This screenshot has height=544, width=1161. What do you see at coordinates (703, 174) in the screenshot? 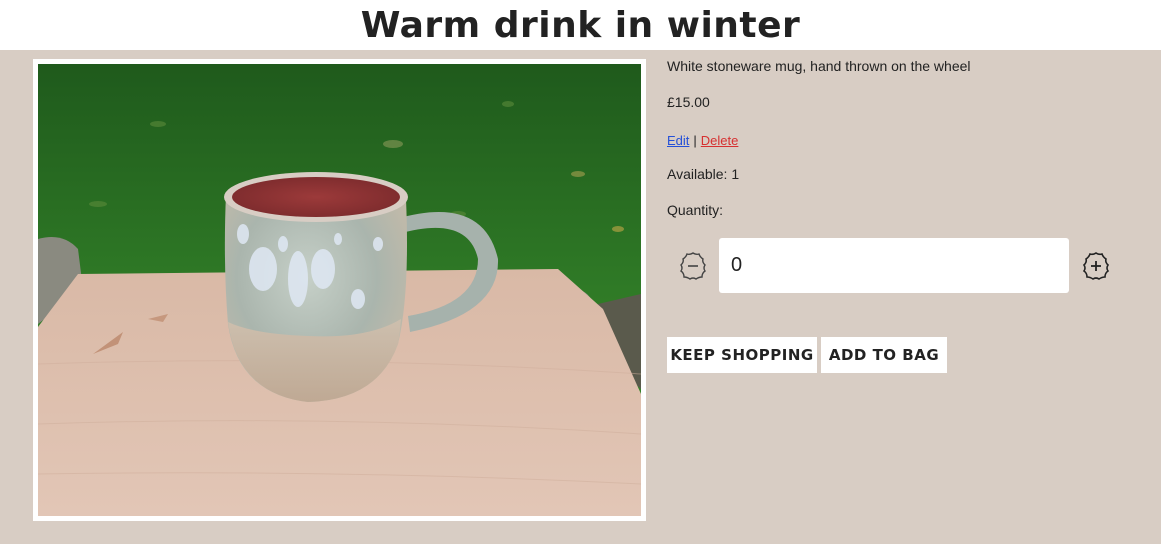
I see `availability: Available: 1` at bounding box center [703, 174].